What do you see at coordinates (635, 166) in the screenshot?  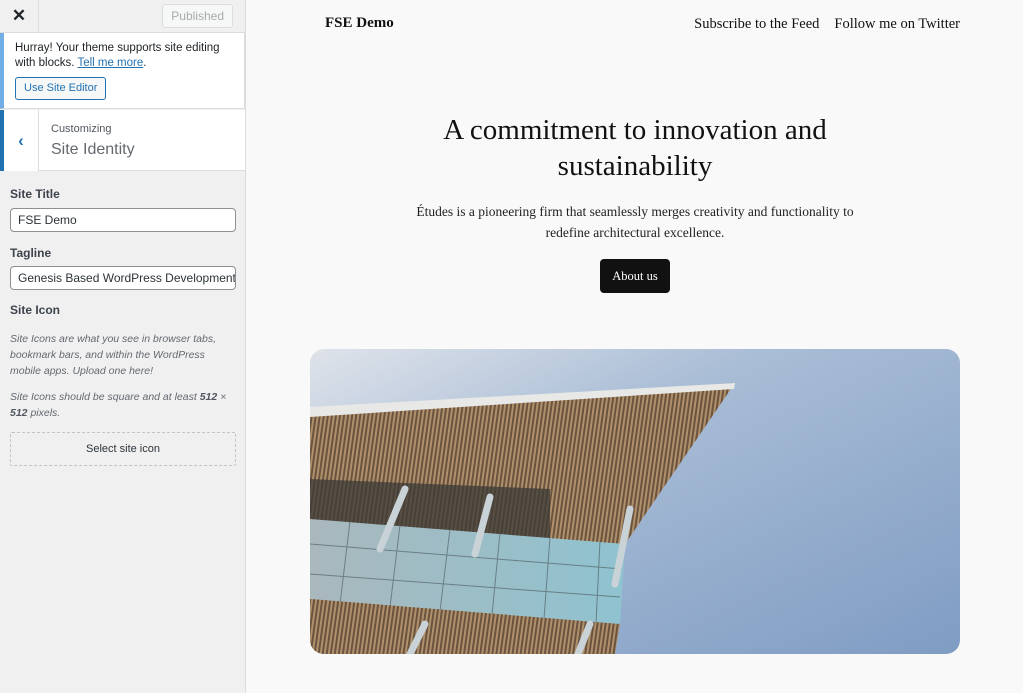 I see `hero-heading-line2: sustainability` at bounding box center [635, 166].